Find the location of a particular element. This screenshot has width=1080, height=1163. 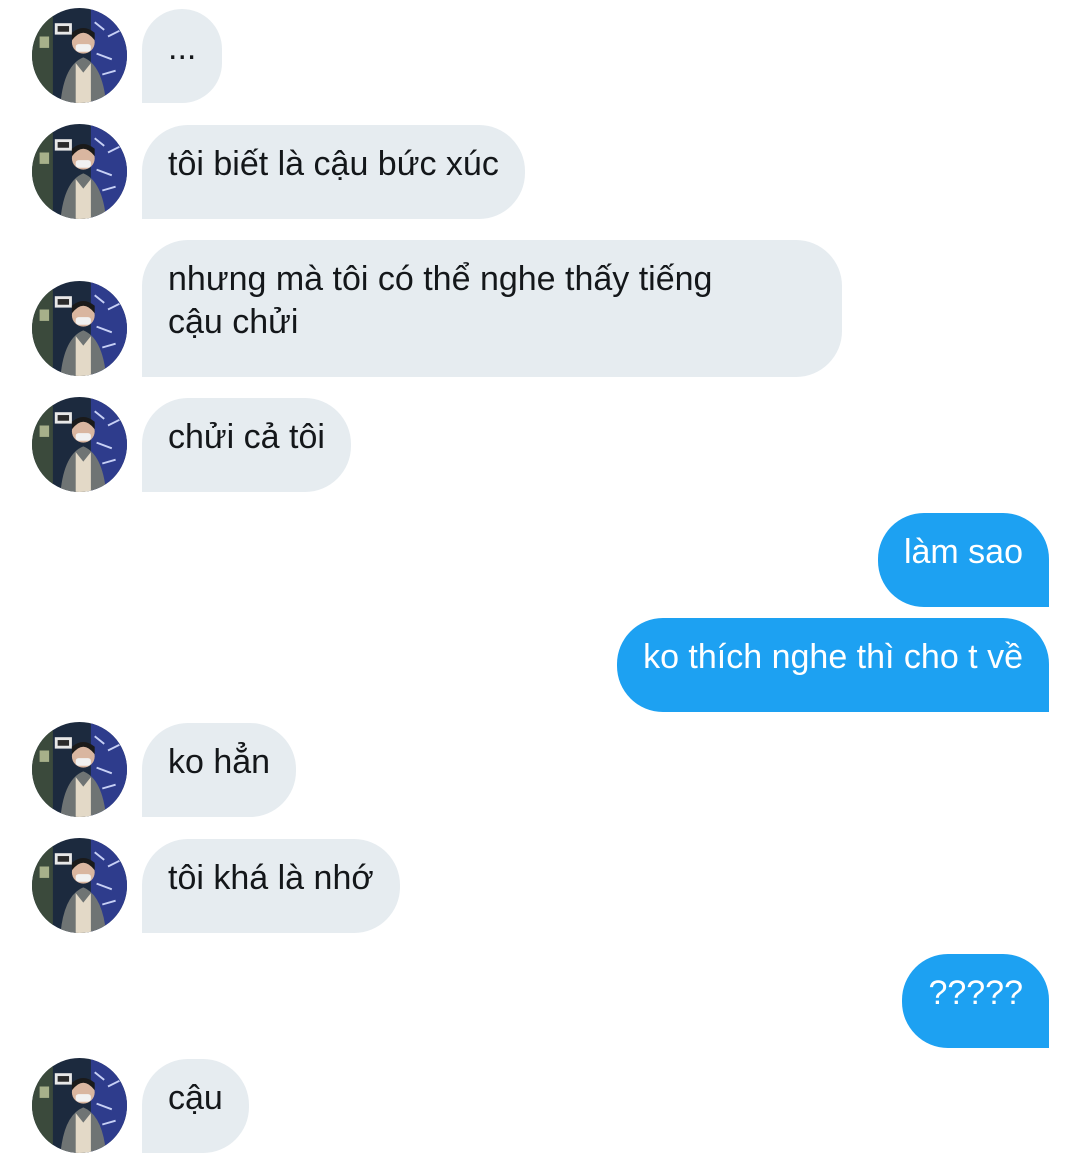

outgoing-message-bubble: làm sao is located at coordinates (963, 560).